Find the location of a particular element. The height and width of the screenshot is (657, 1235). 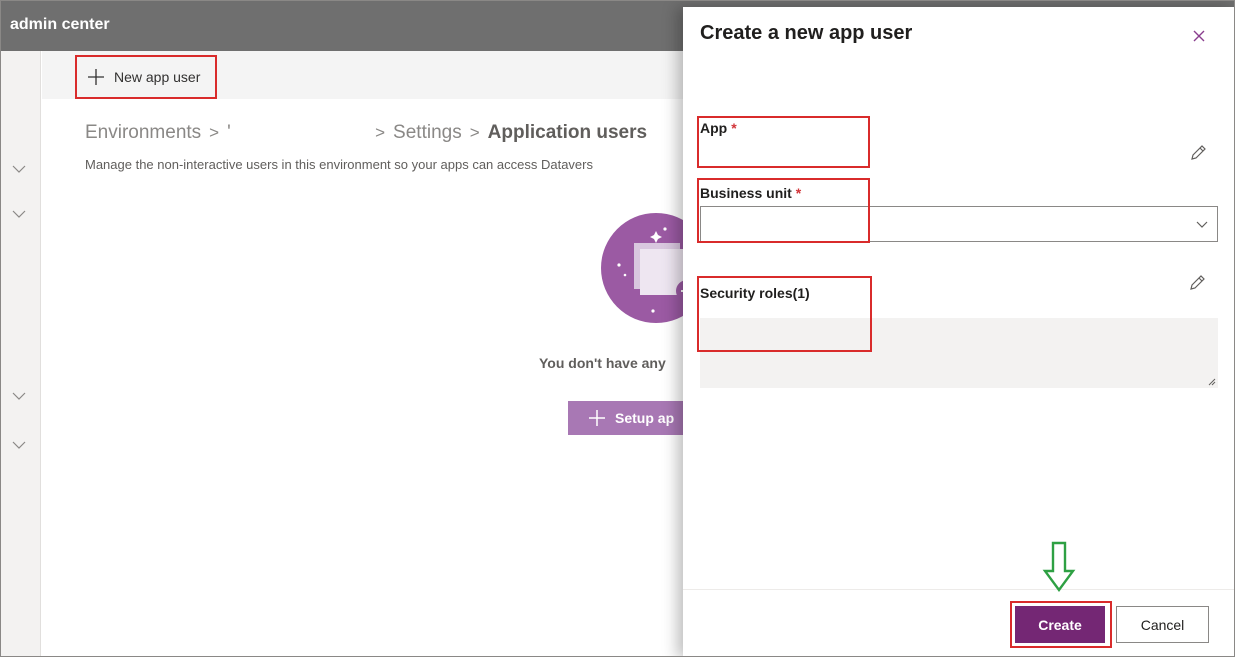

security-roles-edit-button is located at coordinates (1197, 283).